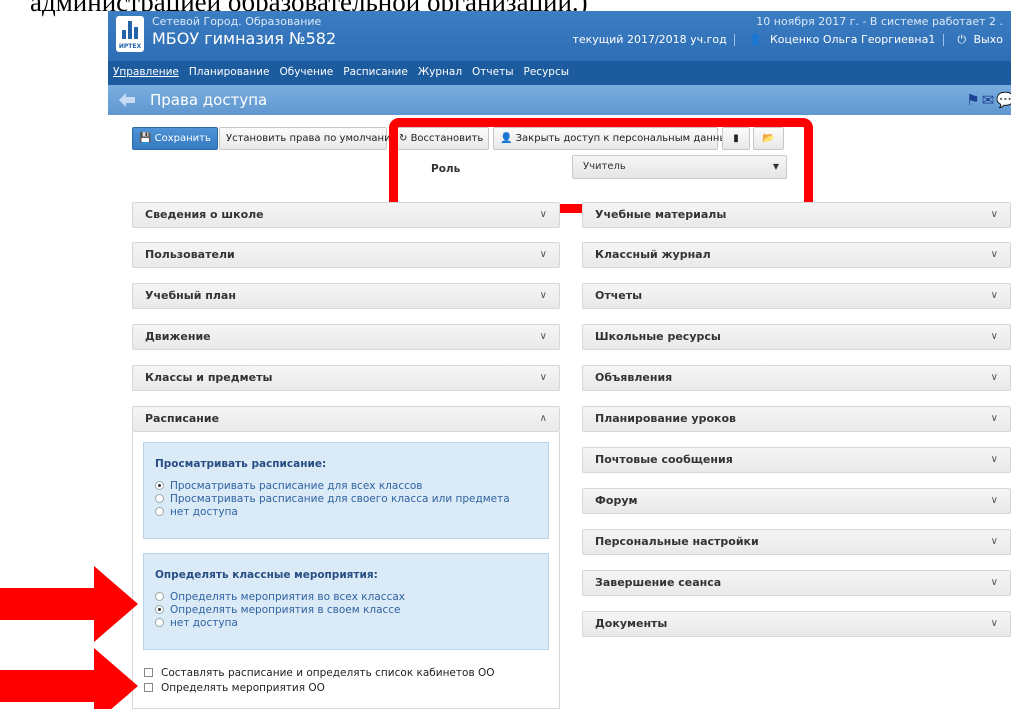 This screenshot has height=709, width=1011. What do you see at coordinates (309, 138) in the screenshot?
I see `set-defaults-button: Установить права по умолчанию` at bounding box center [309, 138].